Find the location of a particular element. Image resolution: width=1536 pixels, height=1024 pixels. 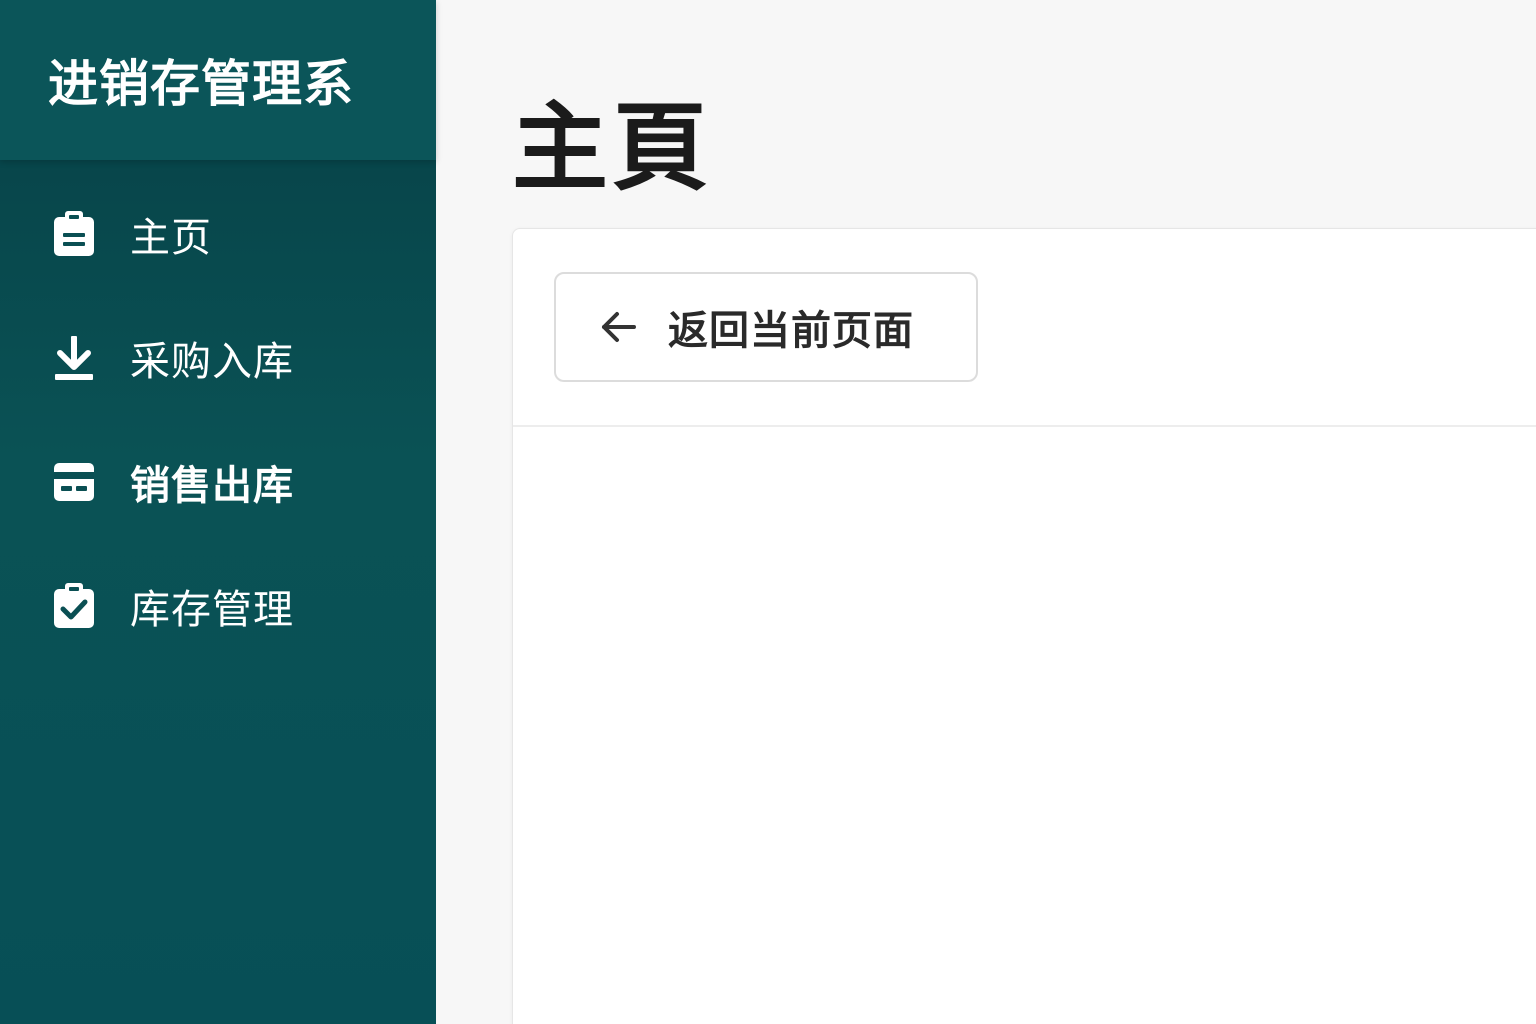

sidebar-header: 进销存管理系 is located at coordinates (218, 80).